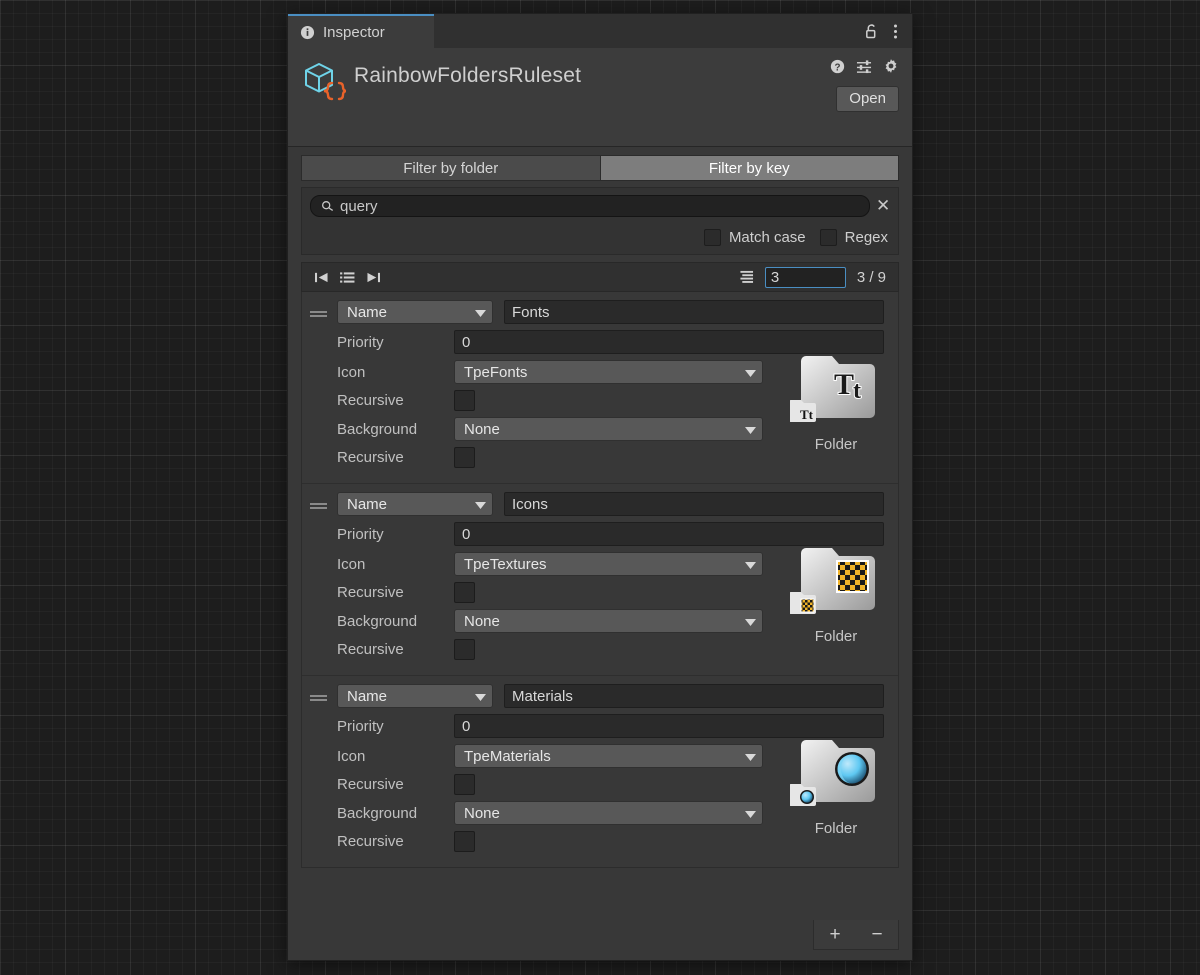 The height and width of the screenshot is (975, 1200). Describe the element at coordinates (496, 372) in the screenshot. I see `icon-dropdown-value: TpeFonts` at that location.